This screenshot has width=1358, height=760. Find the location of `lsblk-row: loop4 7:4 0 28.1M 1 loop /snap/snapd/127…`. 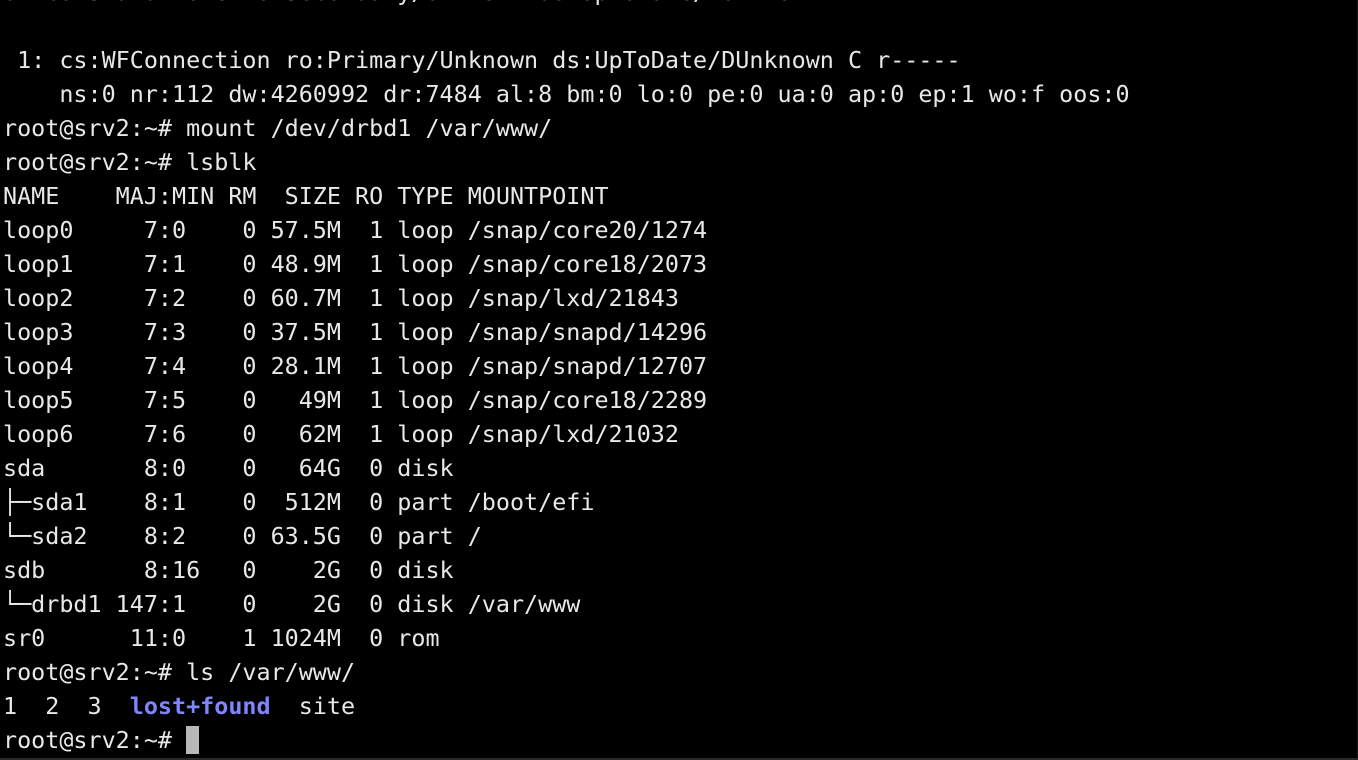

lsblk-row: loop4 7:4 0 28.1M 1 loop /snap/snapd/127… is located at coordinates (355, 366).